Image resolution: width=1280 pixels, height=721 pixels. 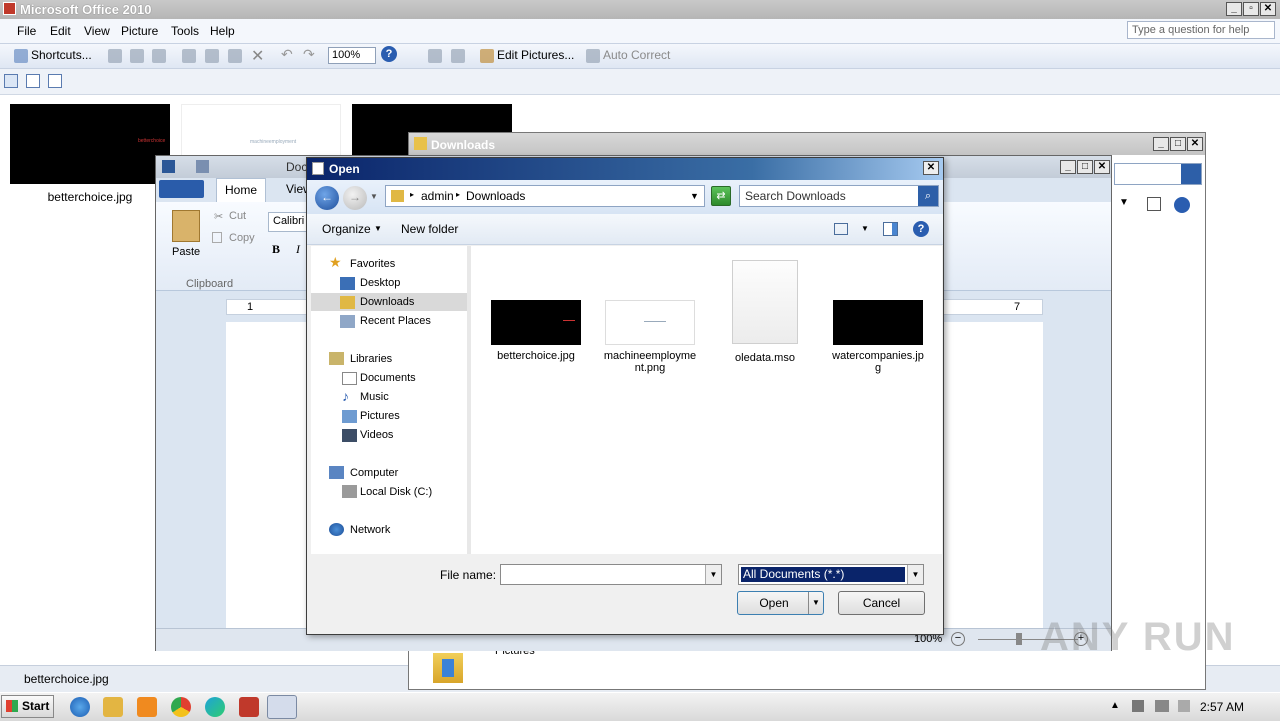 What do you see at coordinates (611, 574) in the screenshot?
I see `file-name-input: ▼` at bounding box center [611, 574].